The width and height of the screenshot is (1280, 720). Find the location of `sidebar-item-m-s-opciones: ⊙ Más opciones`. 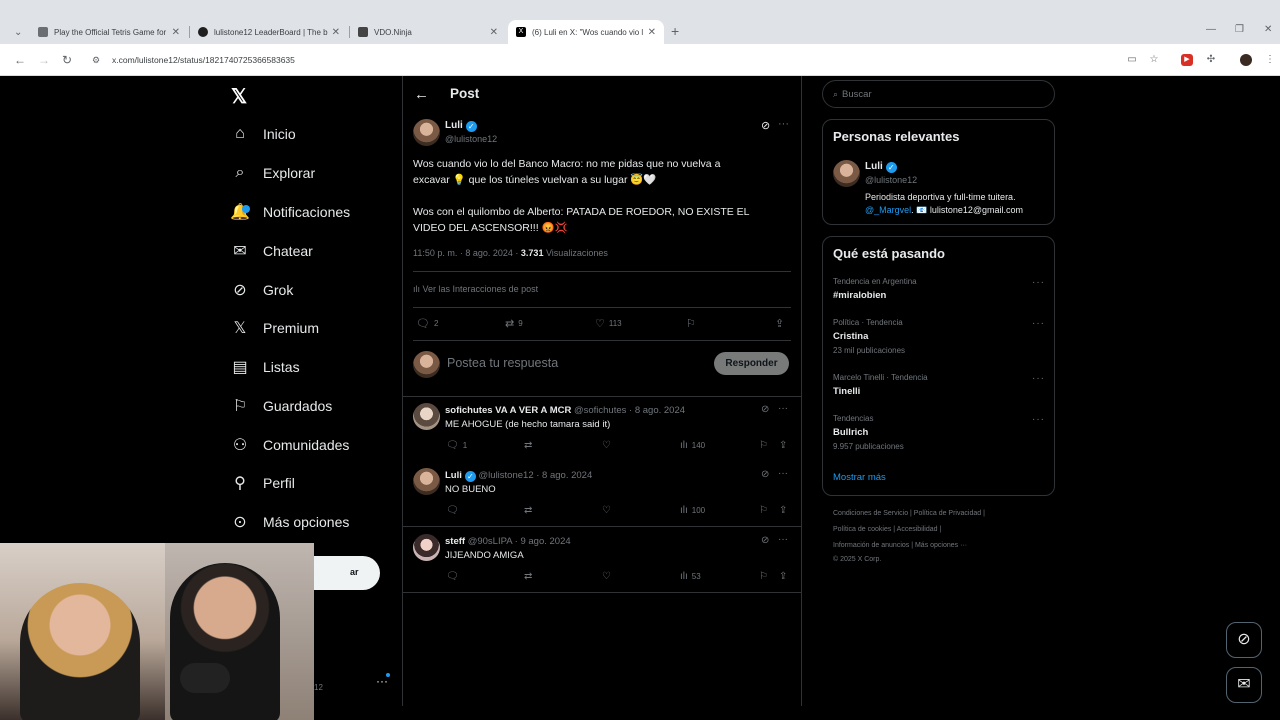

sidebar-item-m-s-opciones: ⊙ Más opciones is located at coordinates (289, 522).